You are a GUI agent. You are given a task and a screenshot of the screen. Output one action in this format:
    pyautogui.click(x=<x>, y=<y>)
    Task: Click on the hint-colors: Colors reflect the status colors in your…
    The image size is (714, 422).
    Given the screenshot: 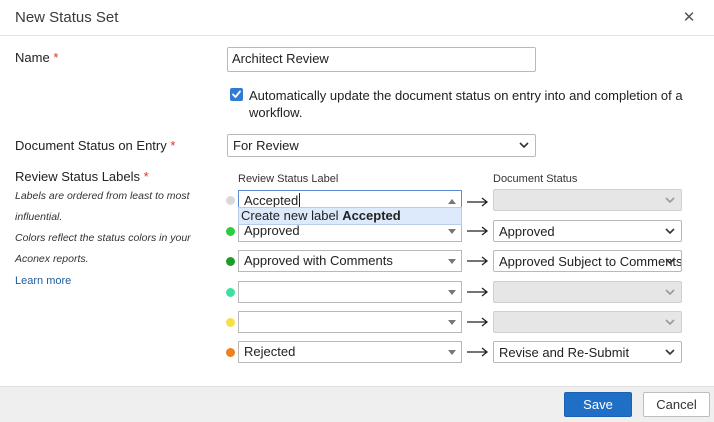 What is the action you would take?
    pyautogui.click(x=103, y=248)
    